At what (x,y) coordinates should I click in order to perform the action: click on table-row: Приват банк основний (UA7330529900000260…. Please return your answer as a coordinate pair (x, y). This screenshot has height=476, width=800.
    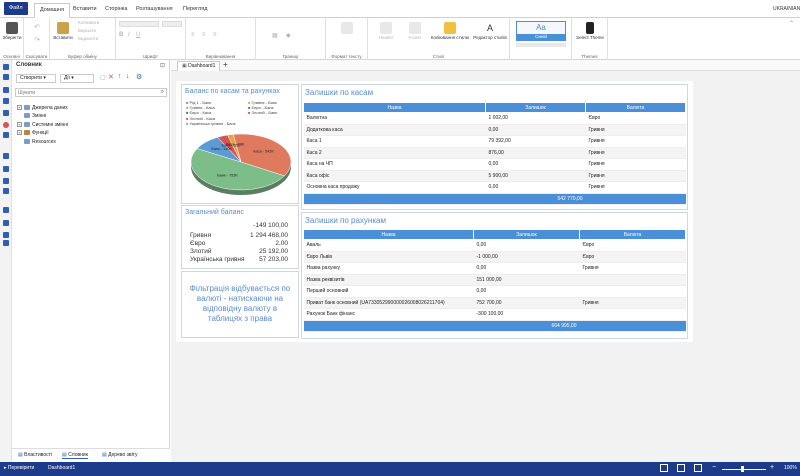
    Looking at the image, I should click on (494, 303).